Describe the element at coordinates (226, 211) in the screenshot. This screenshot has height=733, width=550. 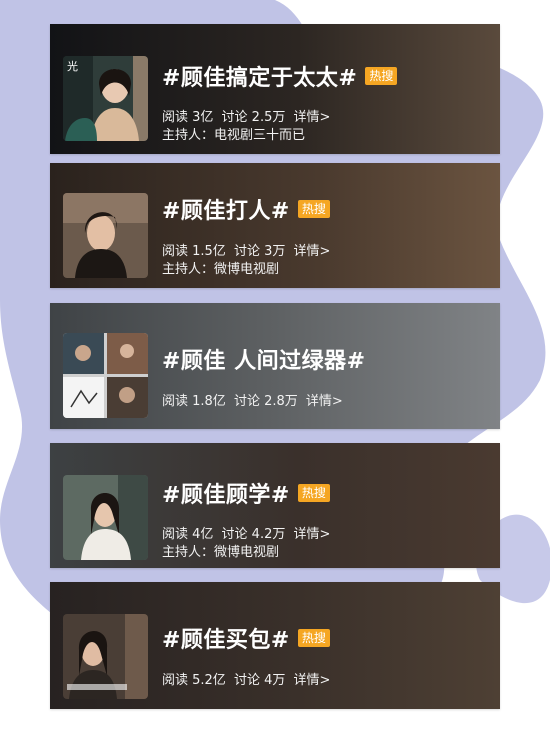
I see `topic-title: #顾佳打人#` at that location.